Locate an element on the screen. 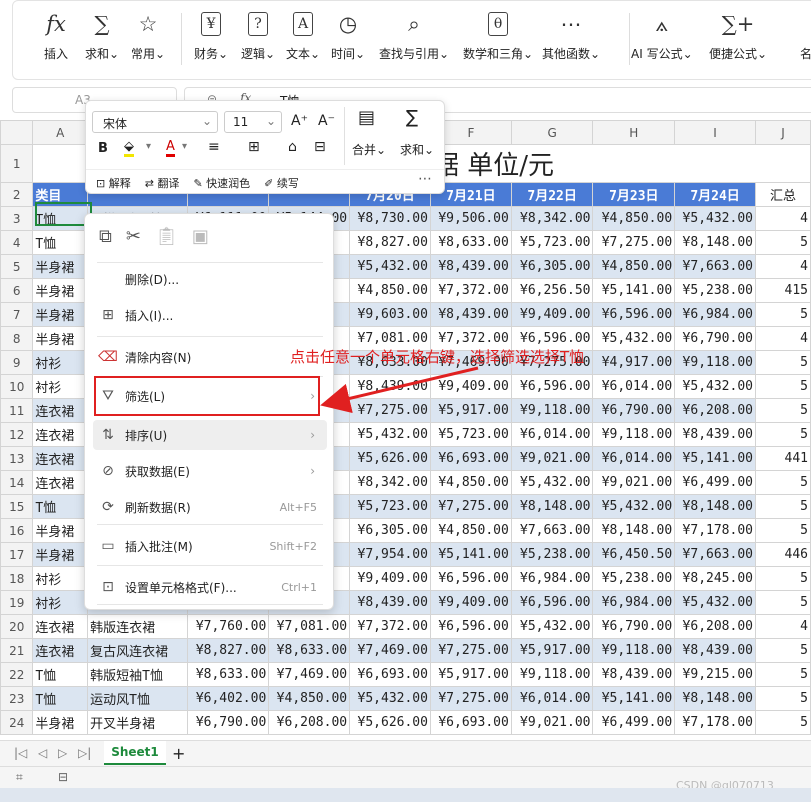 The height and width of the screenshot is (802, 811). table-cell: ¥7,372.00 is located at coordinates (470, 290).